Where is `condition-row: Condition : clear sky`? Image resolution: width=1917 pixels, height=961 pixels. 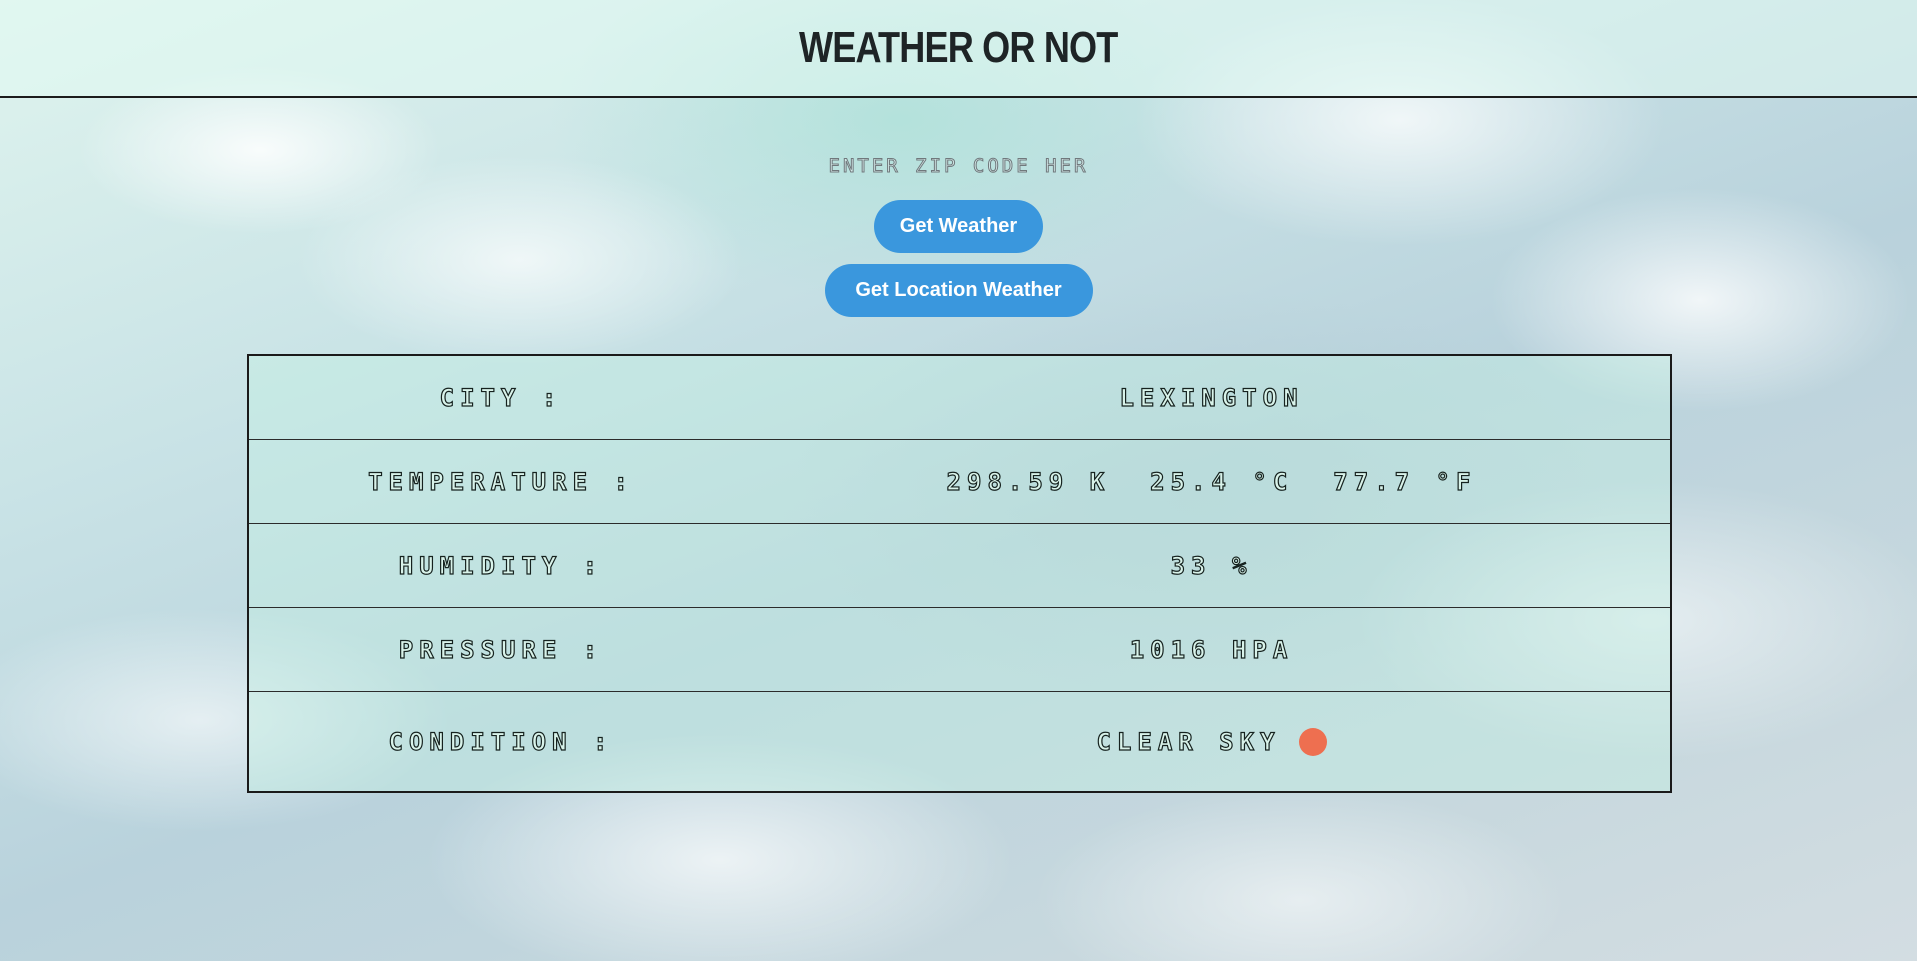
condition-row: Condition : clear sky is located at coordinates (959, 741).